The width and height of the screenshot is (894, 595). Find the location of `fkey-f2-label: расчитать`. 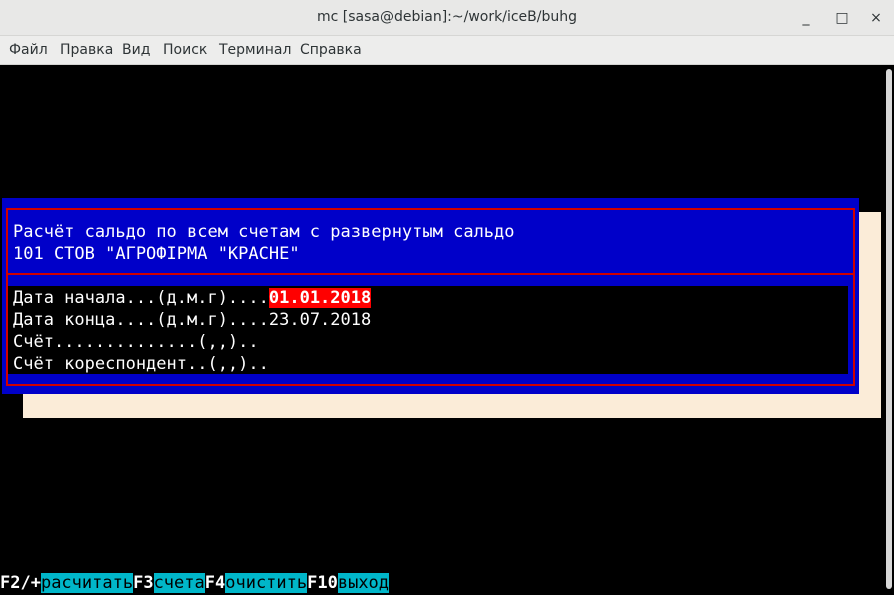

fkey-f2-label: расчитать is located at coordinates (87, 583).